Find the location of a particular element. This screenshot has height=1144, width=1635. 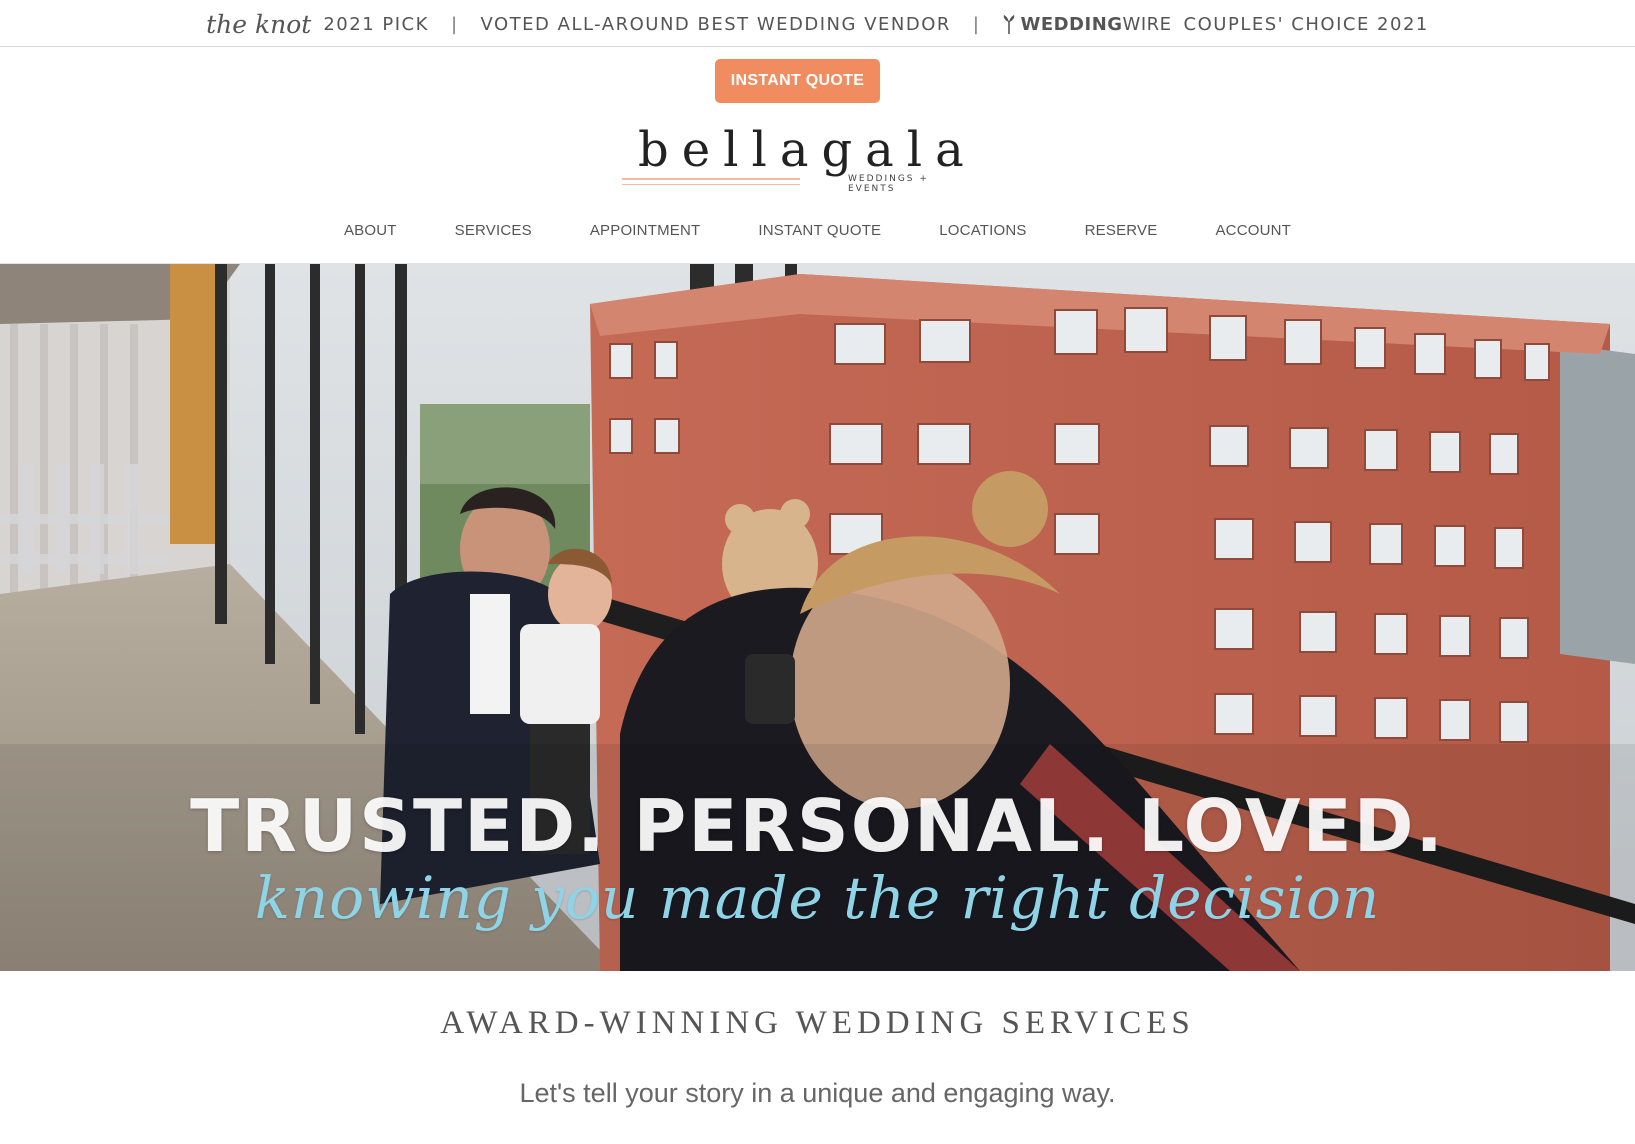

nav-item-services: SERVICES is located at coordinates (493, 235).